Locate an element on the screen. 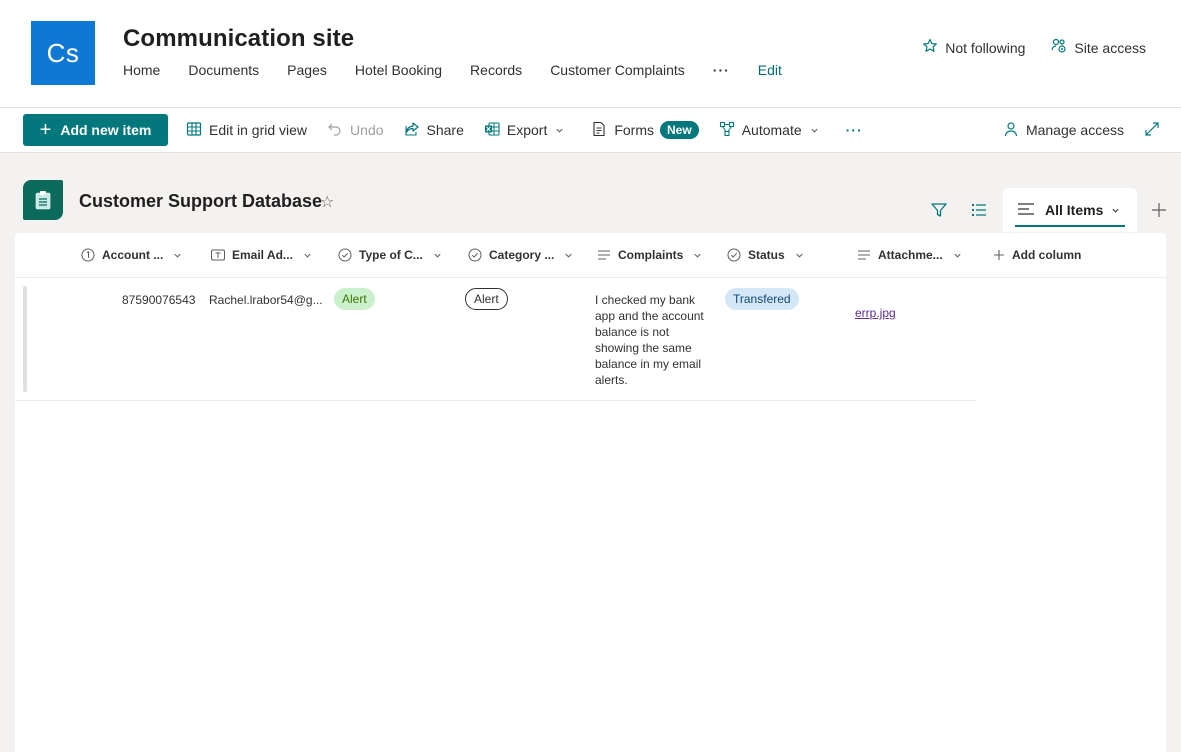  manage-access-label: Manage access is located at coordinates (1074, 130).